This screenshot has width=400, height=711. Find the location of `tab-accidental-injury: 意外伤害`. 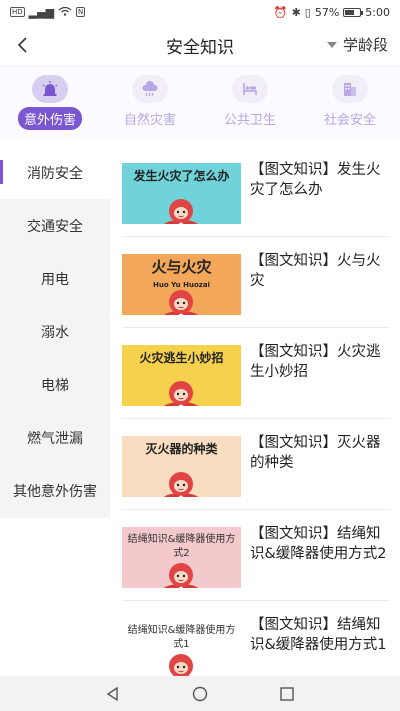

tab-accidental-injury: 意外伤害 is located at coordinates (50, 102).